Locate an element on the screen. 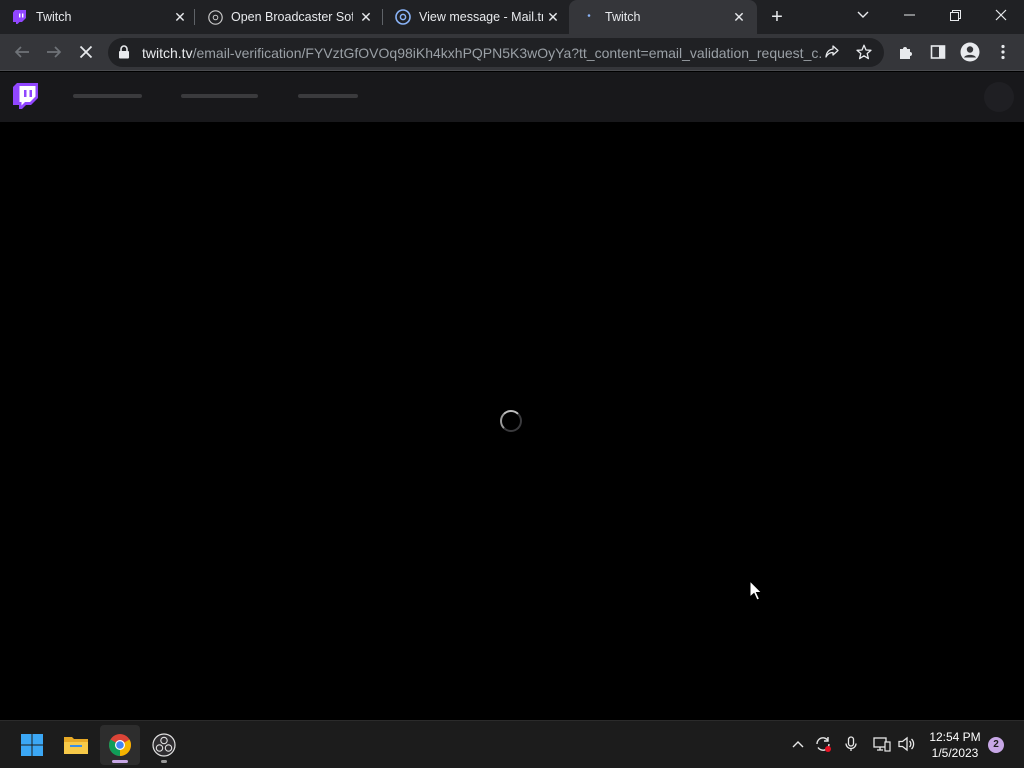 This screenshot has width=1024, height=768. volume-icon is located at coordinates (907, 744).